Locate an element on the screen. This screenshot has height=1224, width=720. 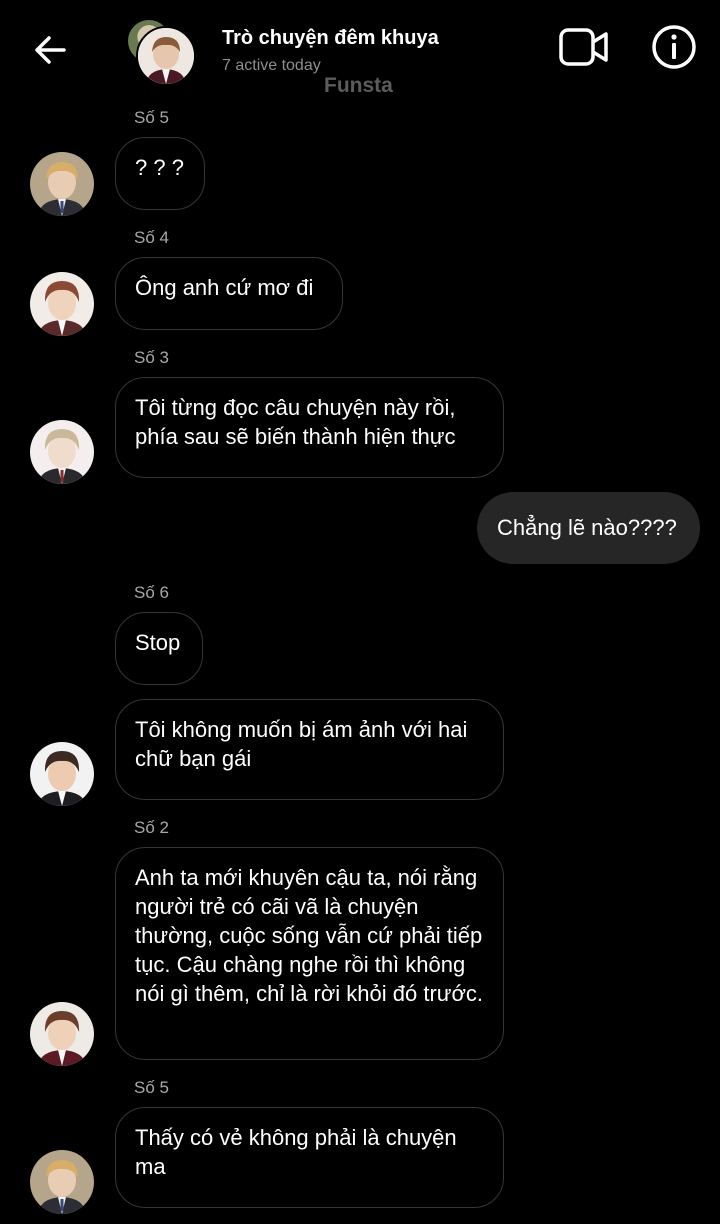
video-call-button is located at coordinates (584, 47).